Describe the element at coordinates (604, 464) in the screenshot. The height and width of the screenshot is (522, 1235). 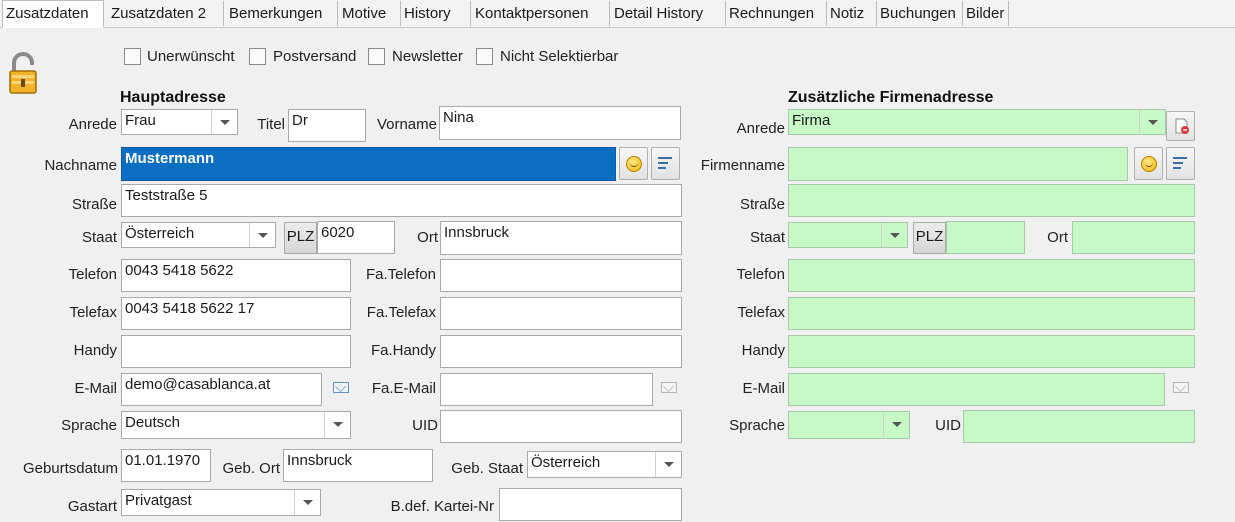
I see `geb-staat-select: Österreich` at that location.